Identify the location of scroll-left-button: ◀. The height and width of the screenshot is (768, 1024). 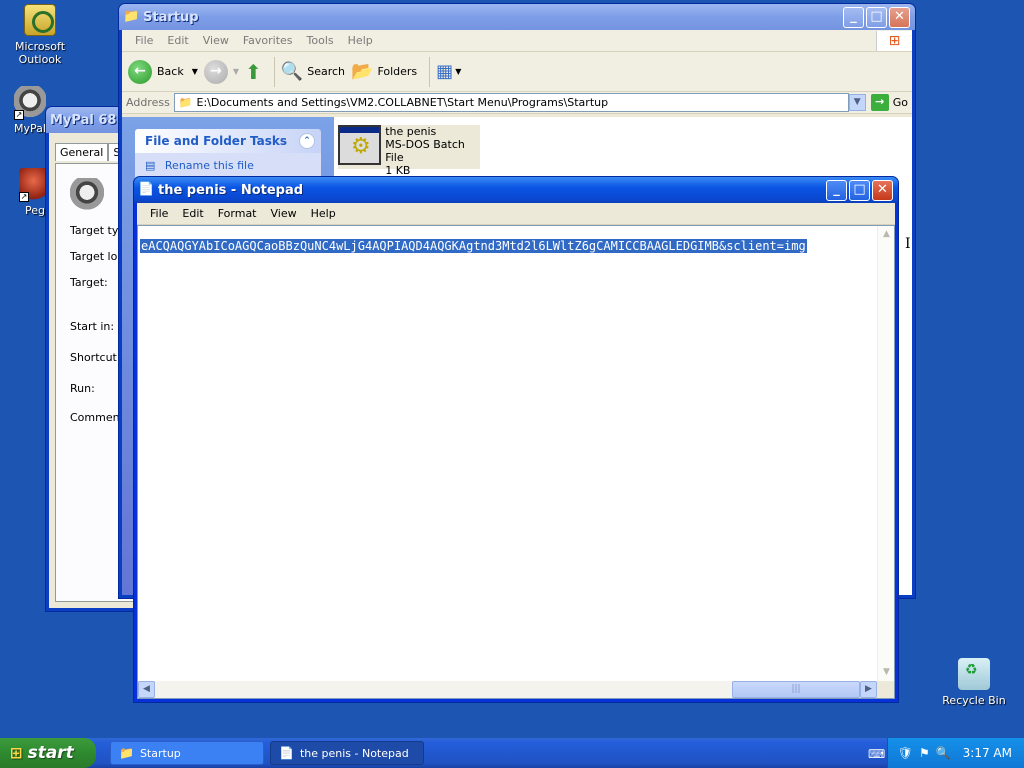
(146, 689).